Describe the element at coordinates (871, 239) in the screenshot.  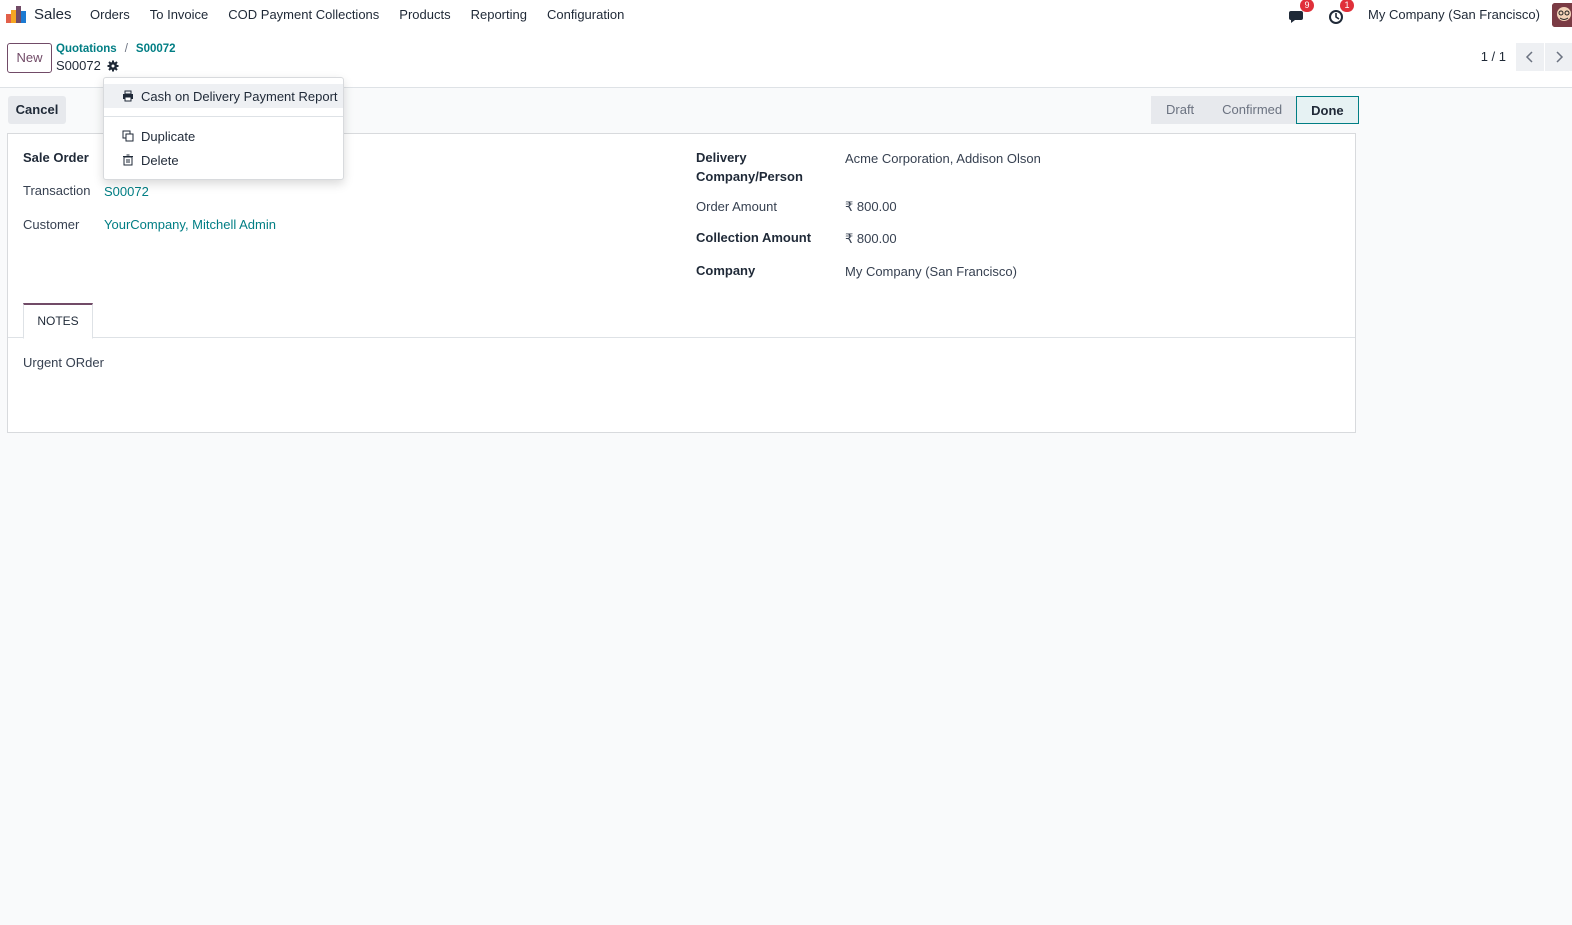
I see `collection-amount-value: ₹ 800.00` at that location.